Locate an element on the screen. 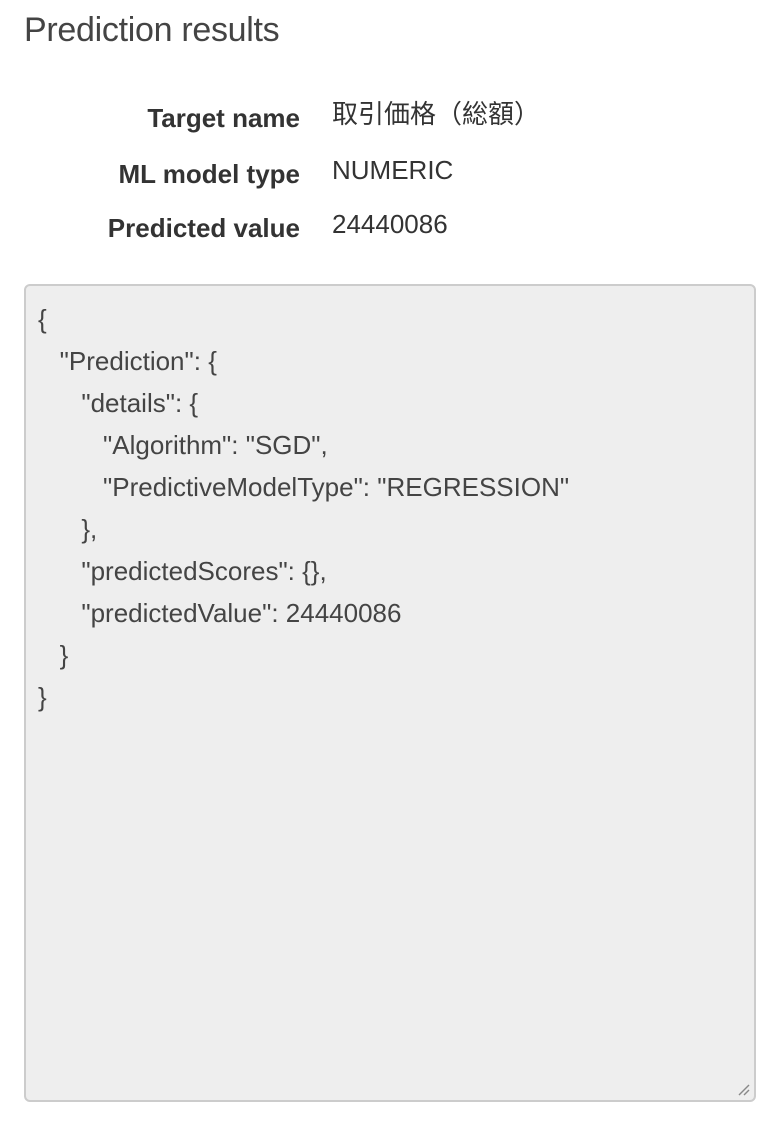 This screenshot has height=1124, width=784. target-name-value: 取引価格（総額） is located at coordinates (436, 114).